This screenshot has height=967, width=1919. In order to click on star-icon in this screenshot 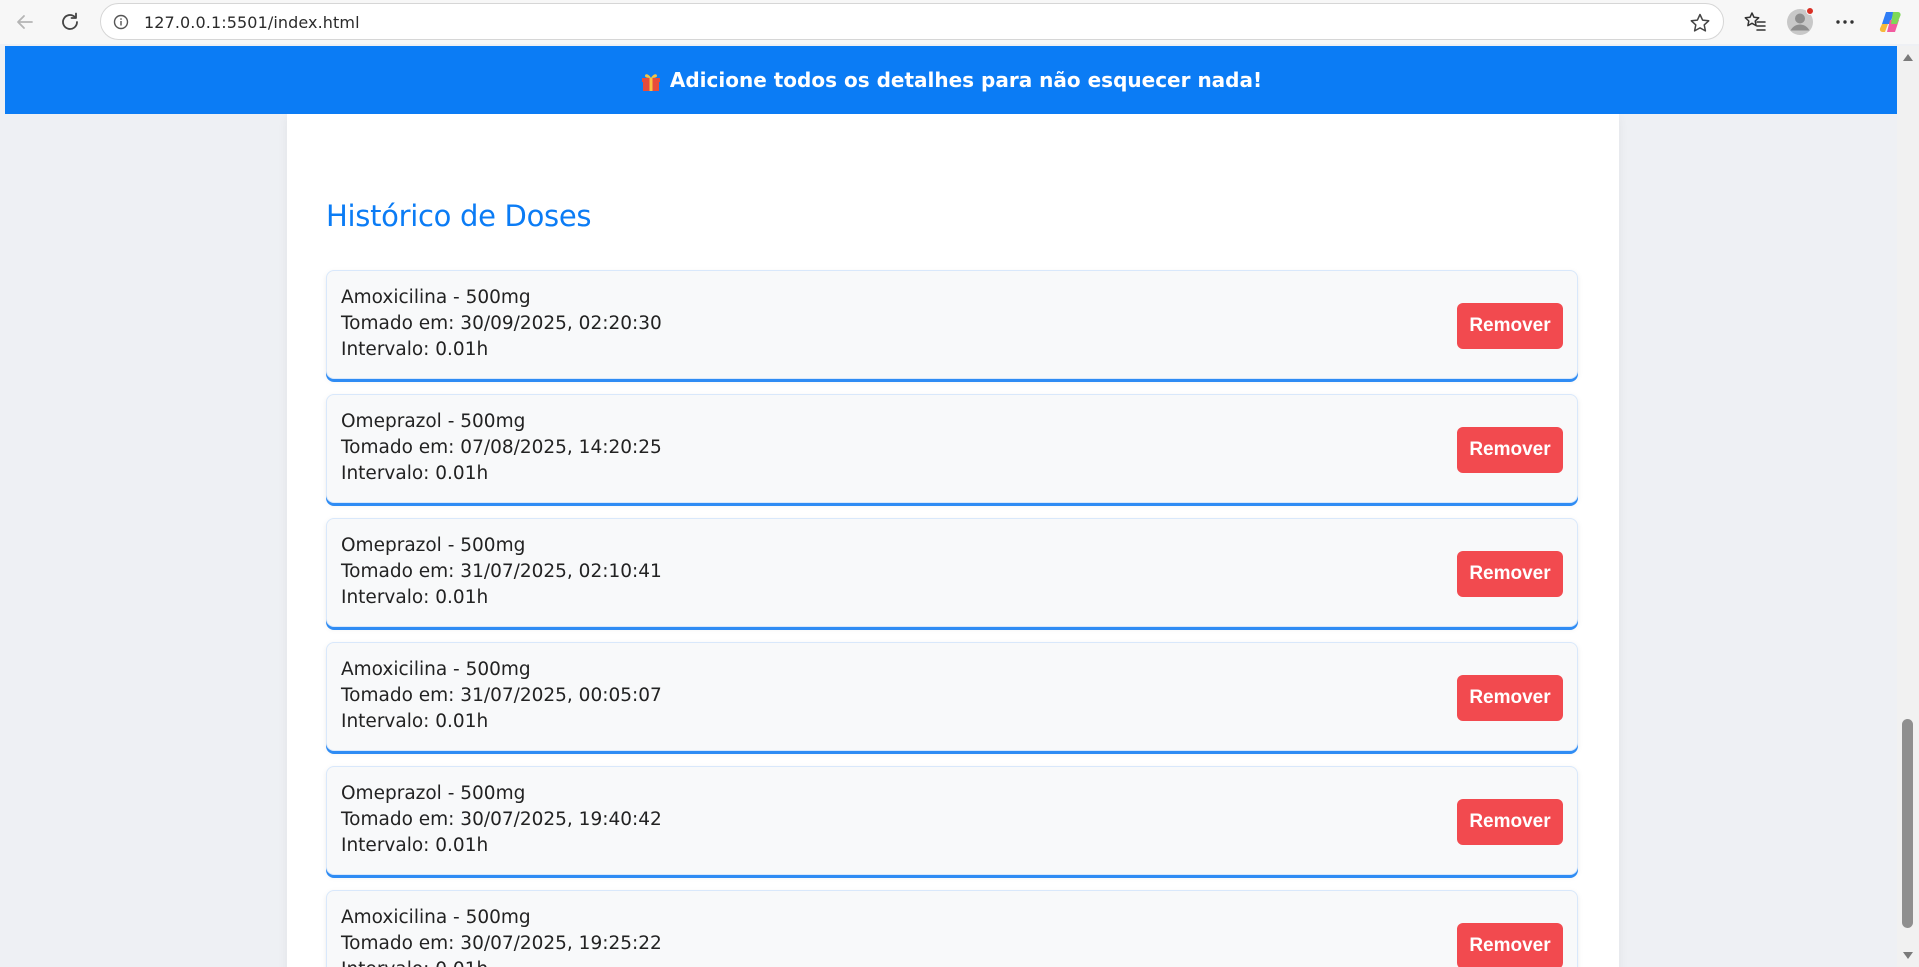, I will do `click(1700, 23)`.